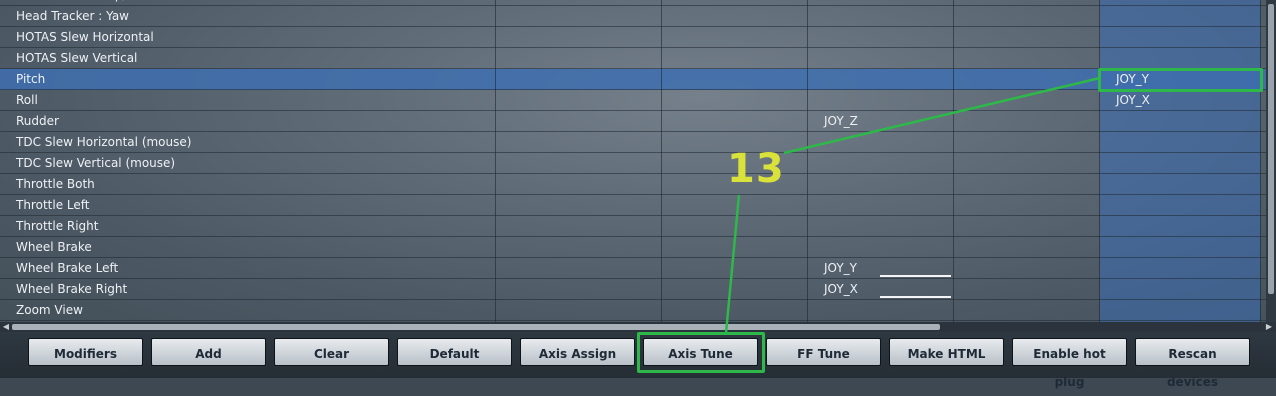 The height and width of the screenshot is (396, 1276). I want to click on wheel-brake-right-binding-cell: JOY_X, so click(841, 289).